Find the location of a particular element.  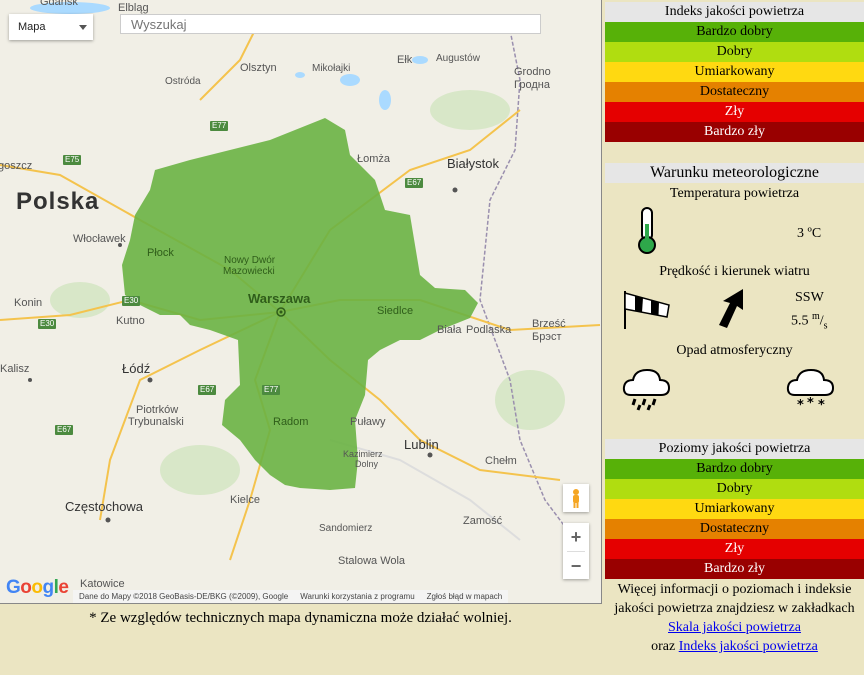

snow-cloud-icon: * * * is located at coordinates (810, 389).